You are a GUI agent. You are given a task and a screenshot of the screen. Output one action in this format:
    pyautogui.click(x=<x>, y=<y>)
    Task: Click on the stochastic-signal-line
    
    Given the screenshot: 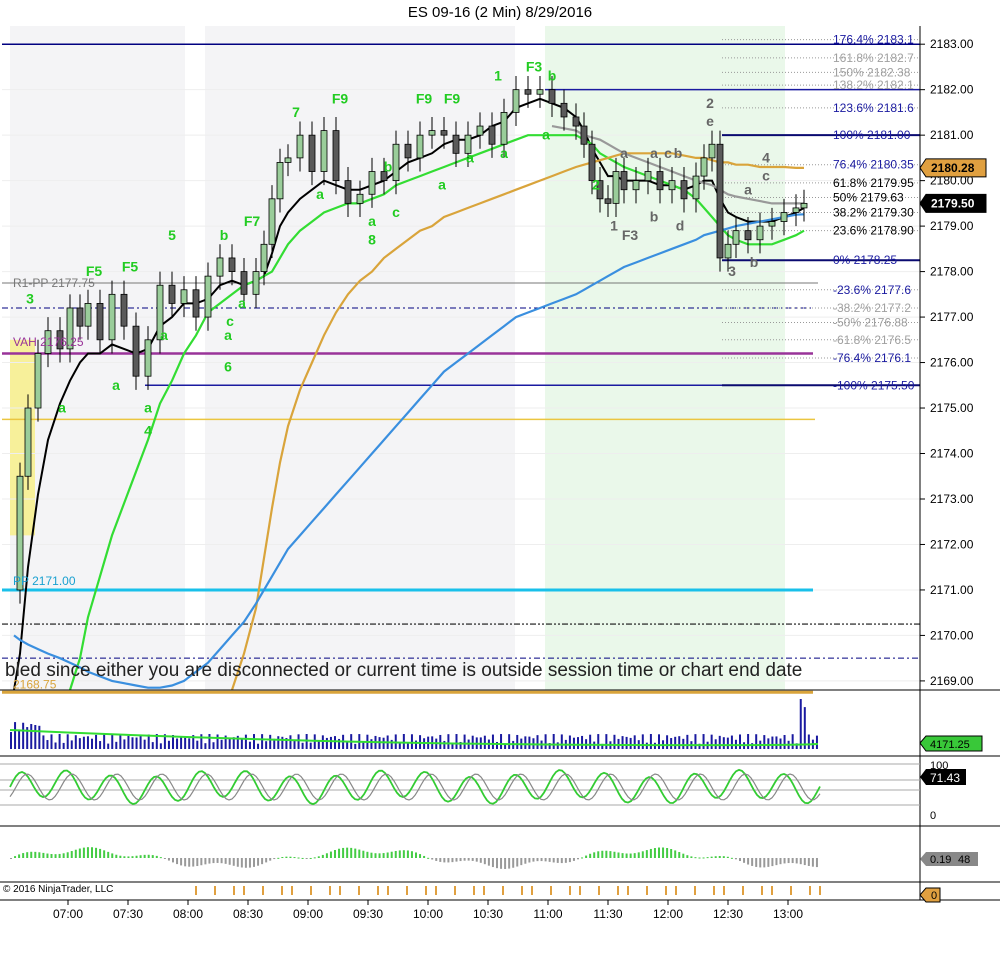 What is the action you would take?
    pyautogui.click(x=415, y=787)
    